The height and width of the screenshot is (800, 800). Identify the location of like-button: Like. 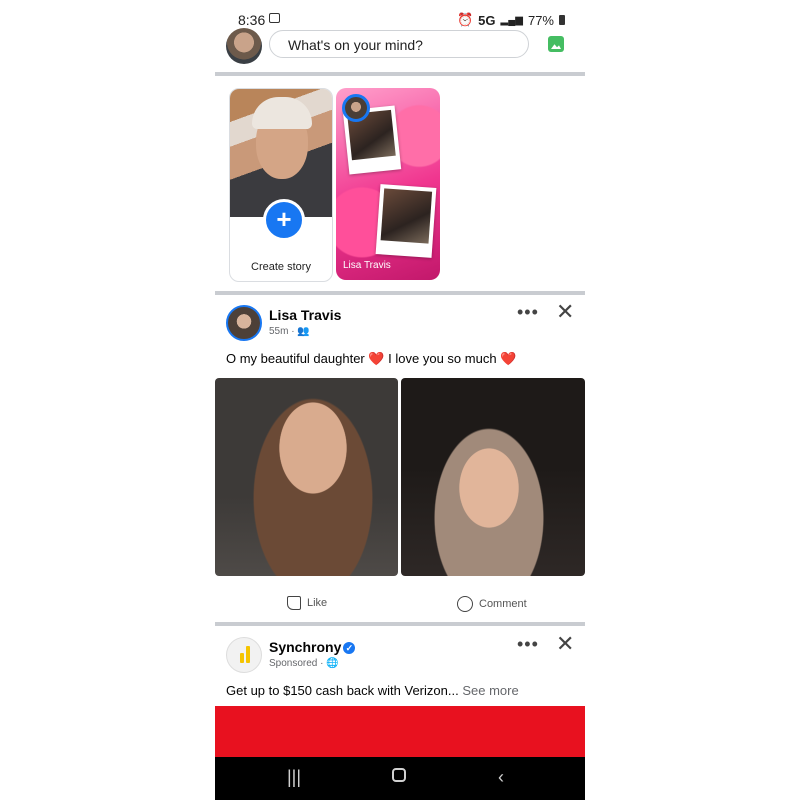
(307, 603).